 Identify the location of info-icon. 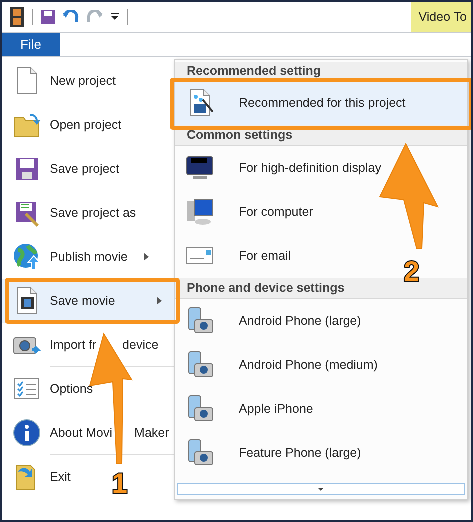
(27, 433).